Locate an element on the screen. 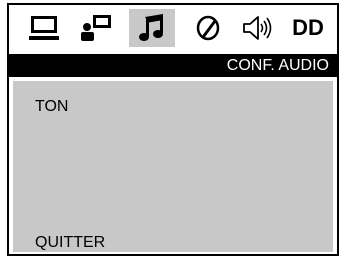  tab-audio is located at coordinates (152, 28).